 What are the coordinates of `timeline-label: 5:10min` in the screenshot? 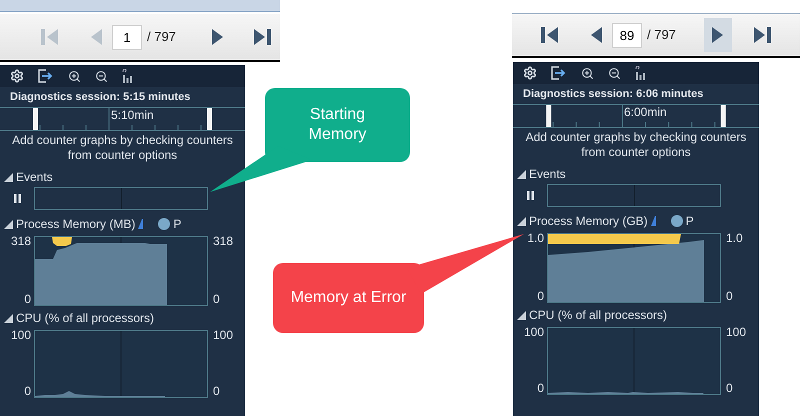 It's located at (132, 115).